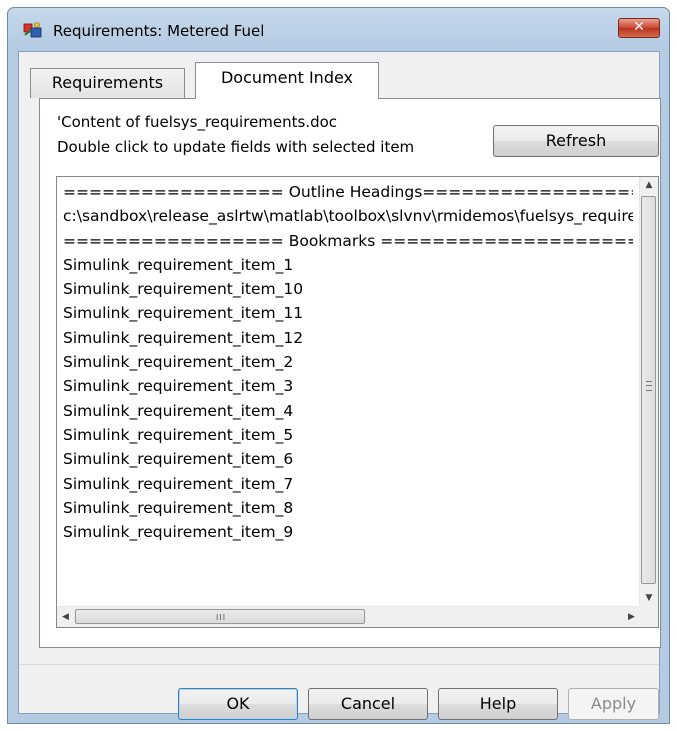 This screenshot has width=677, height=731. What do you see at coordinates (649, 386) in the screenshot?
I see `grip-icon` at bounding box center [649, 386].